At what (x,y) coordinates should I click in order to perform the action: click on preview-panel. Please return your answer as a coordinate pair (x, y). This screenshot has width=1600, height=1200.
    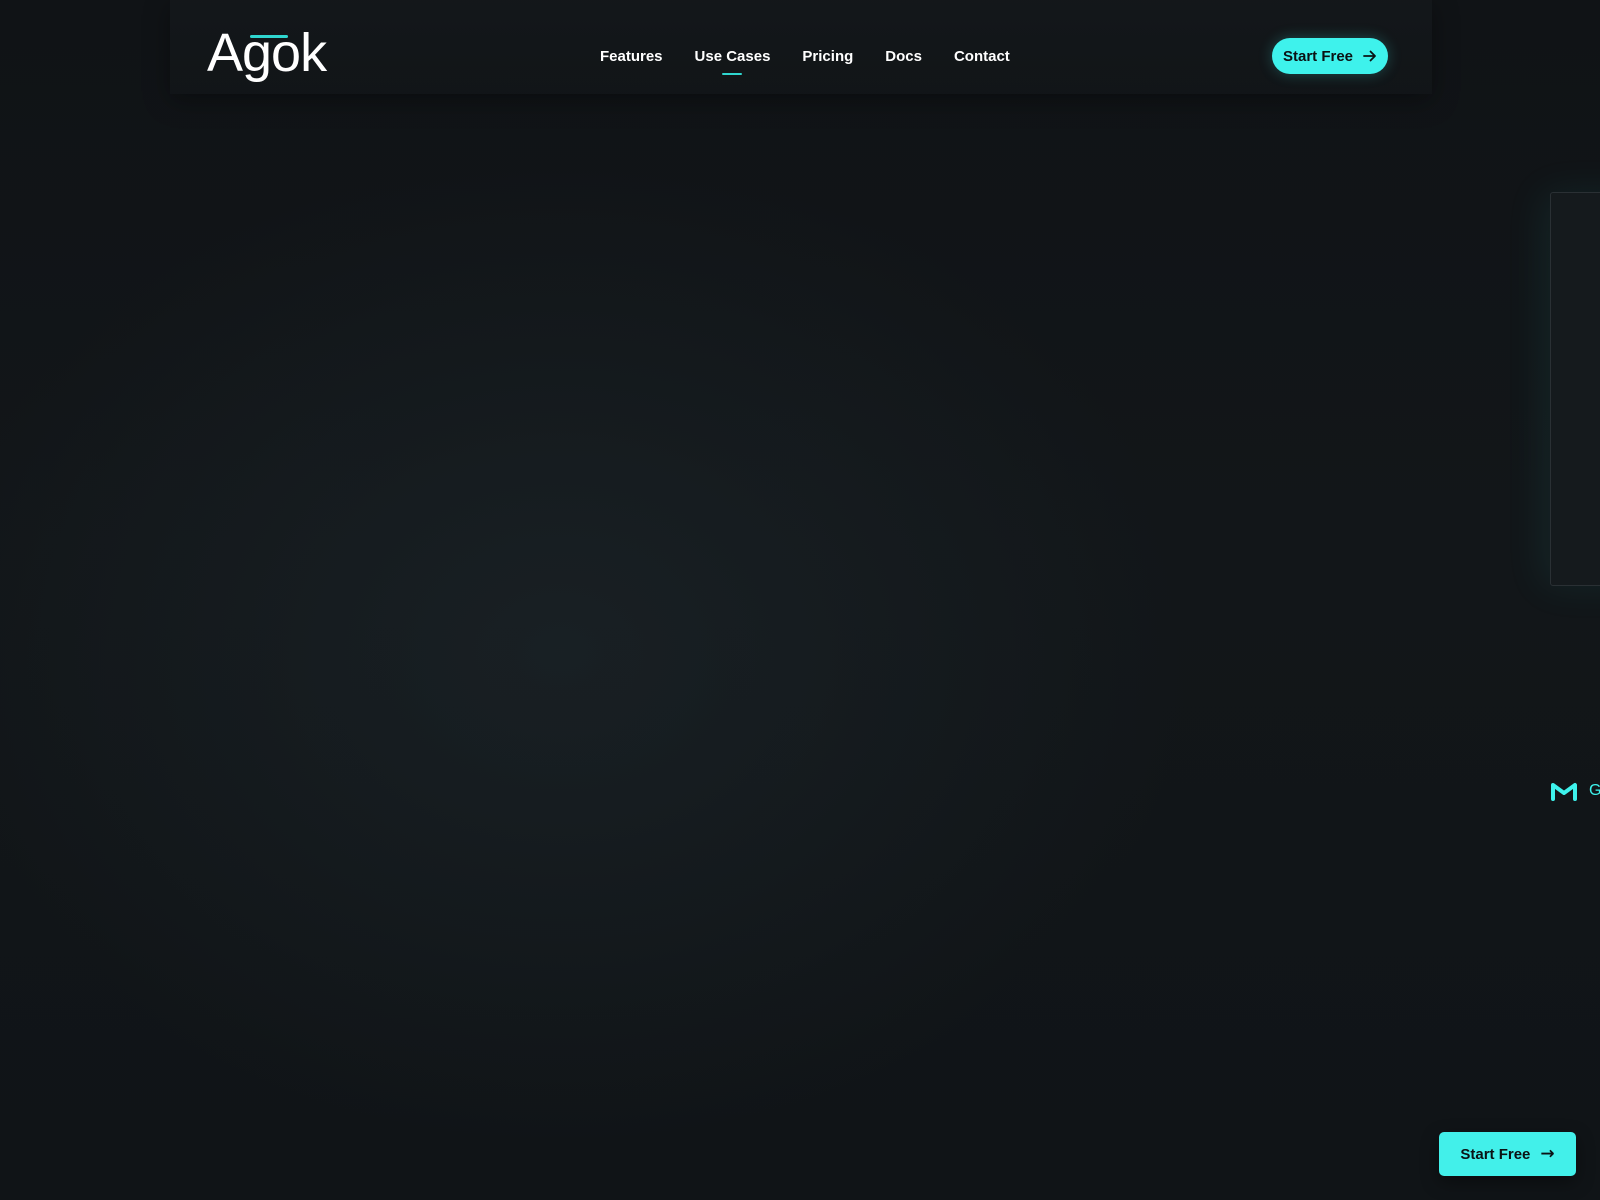
    Looking at the image, I should click on (1575, 389).